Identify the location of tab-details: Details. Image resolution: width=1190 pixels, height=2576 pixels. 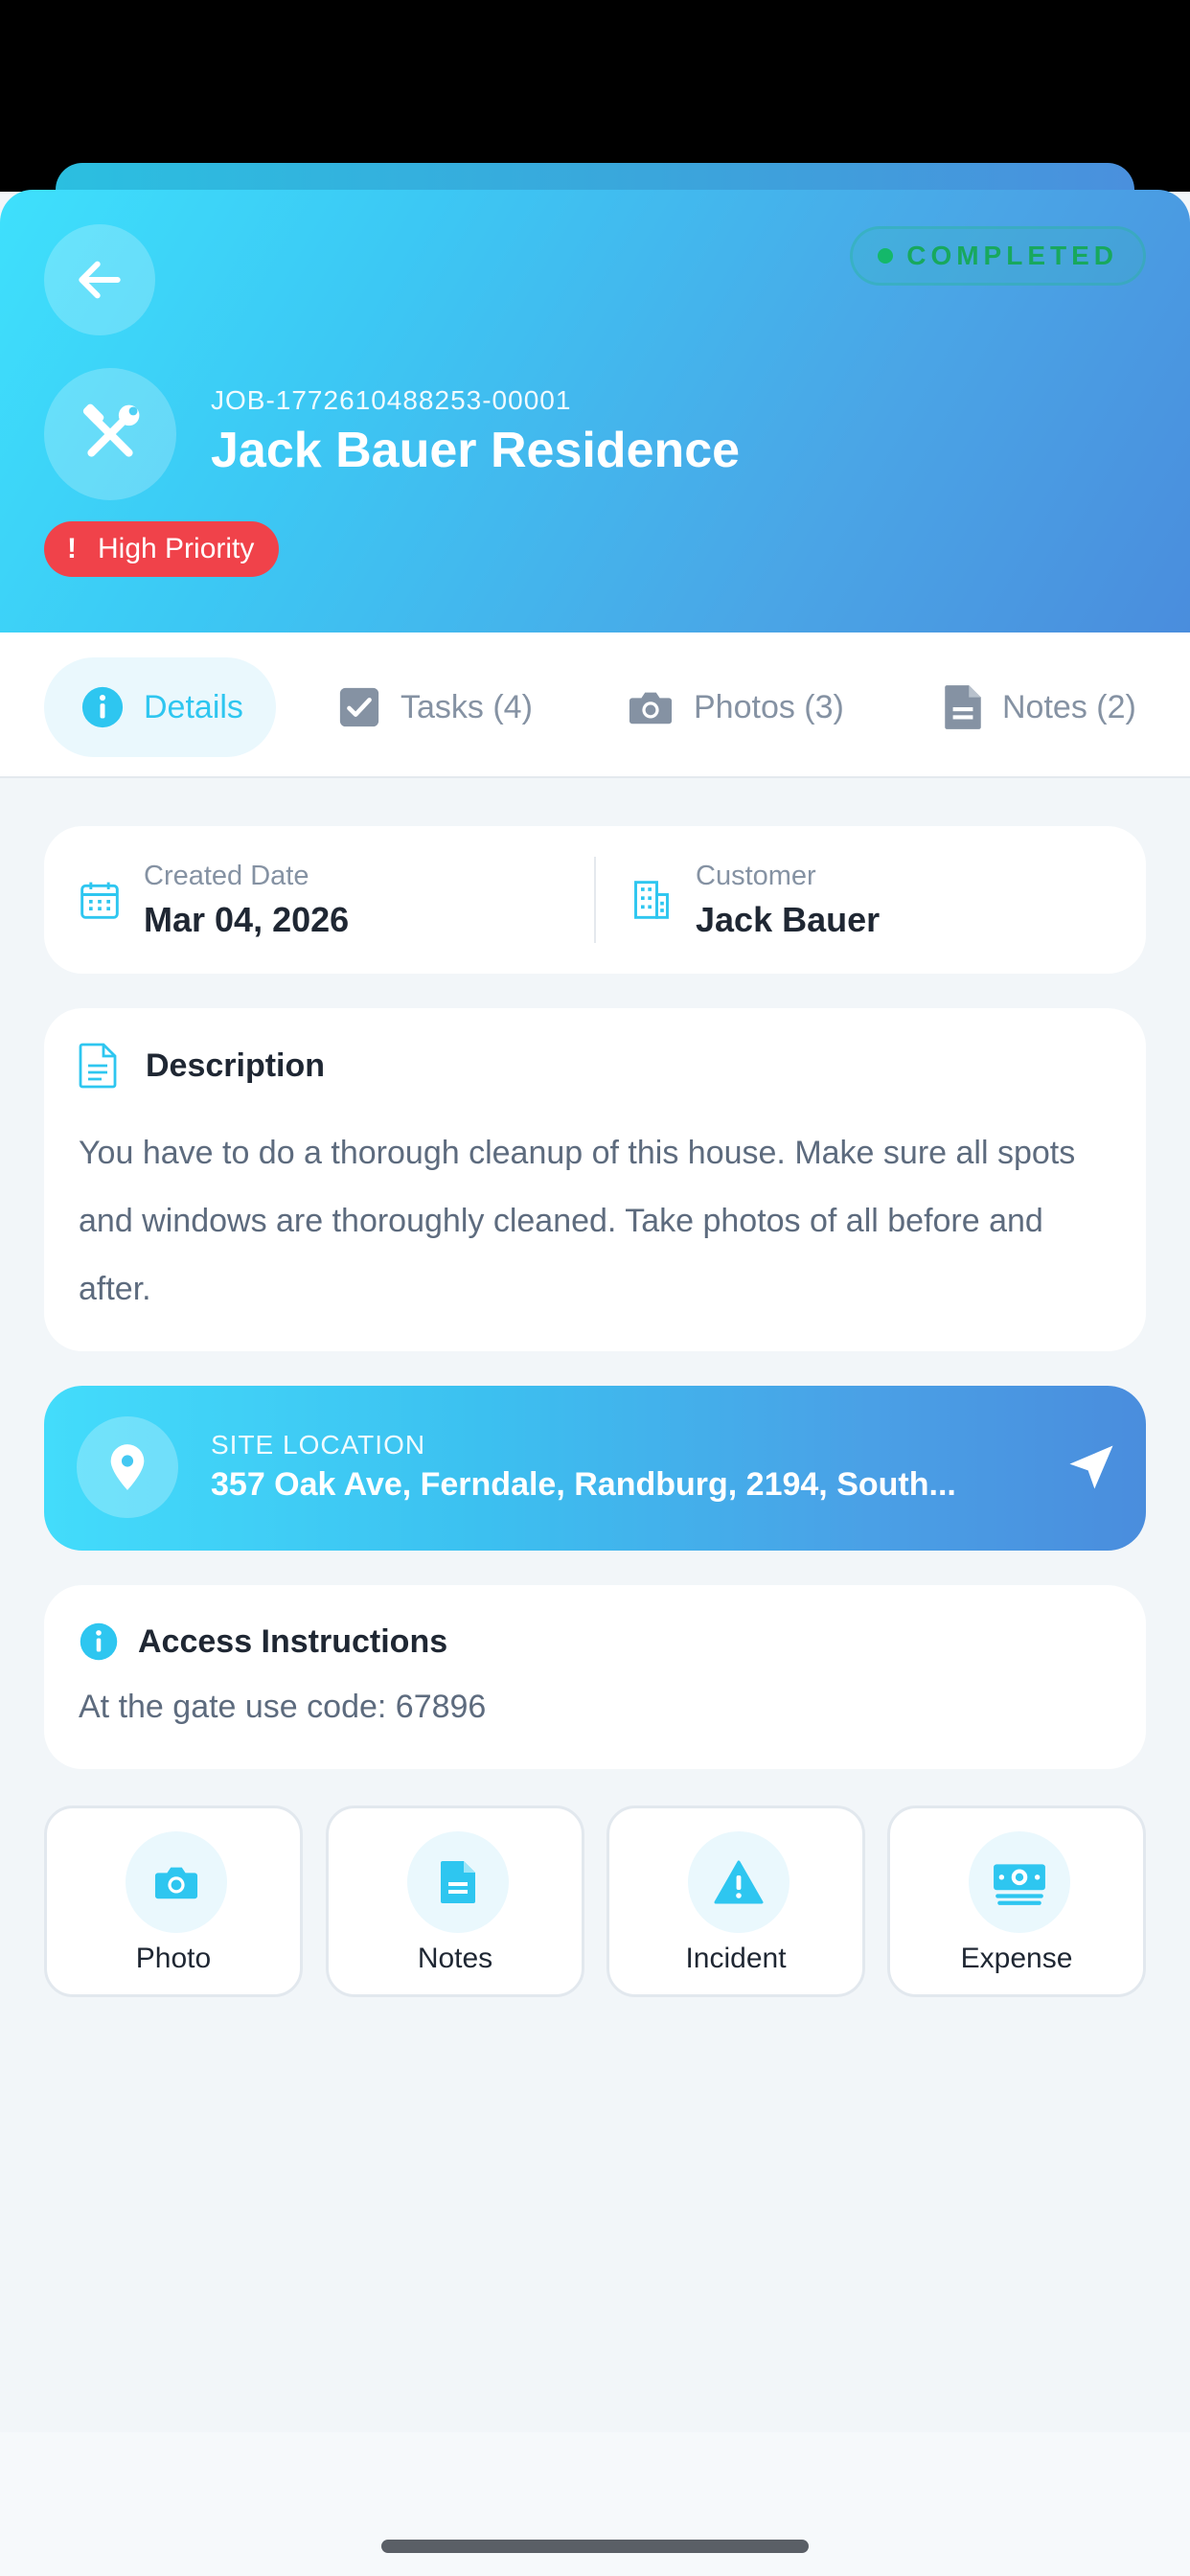
(160, 707).